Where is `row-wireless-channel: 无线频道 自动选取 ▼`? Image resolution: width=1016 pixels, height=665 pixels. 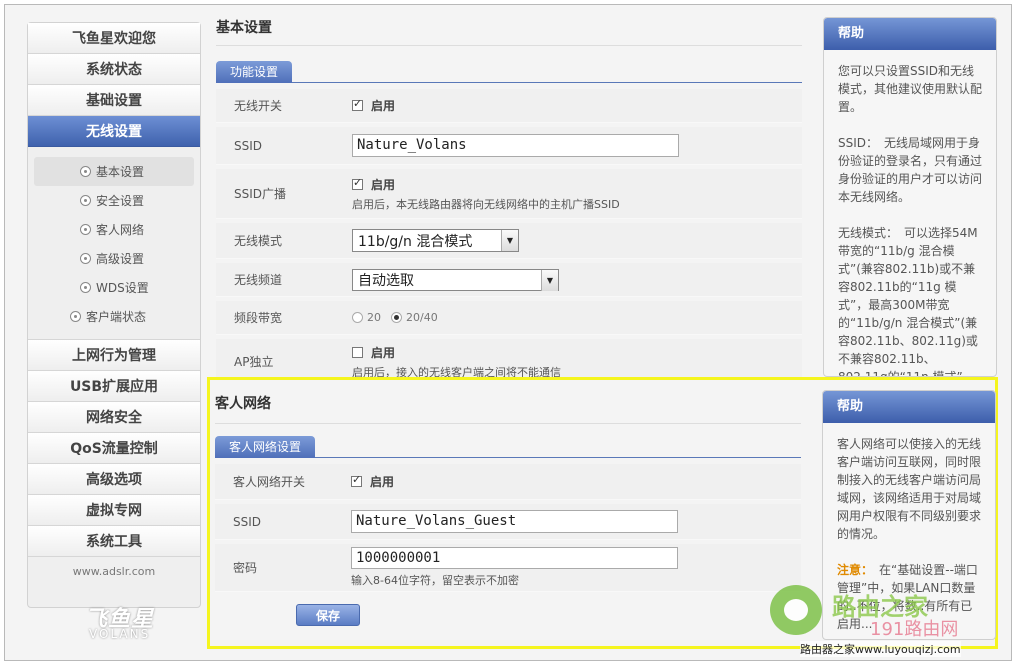
row-wireless-channel: 无线频道 自动选取 ▼ is located at coordinates (509, 280).